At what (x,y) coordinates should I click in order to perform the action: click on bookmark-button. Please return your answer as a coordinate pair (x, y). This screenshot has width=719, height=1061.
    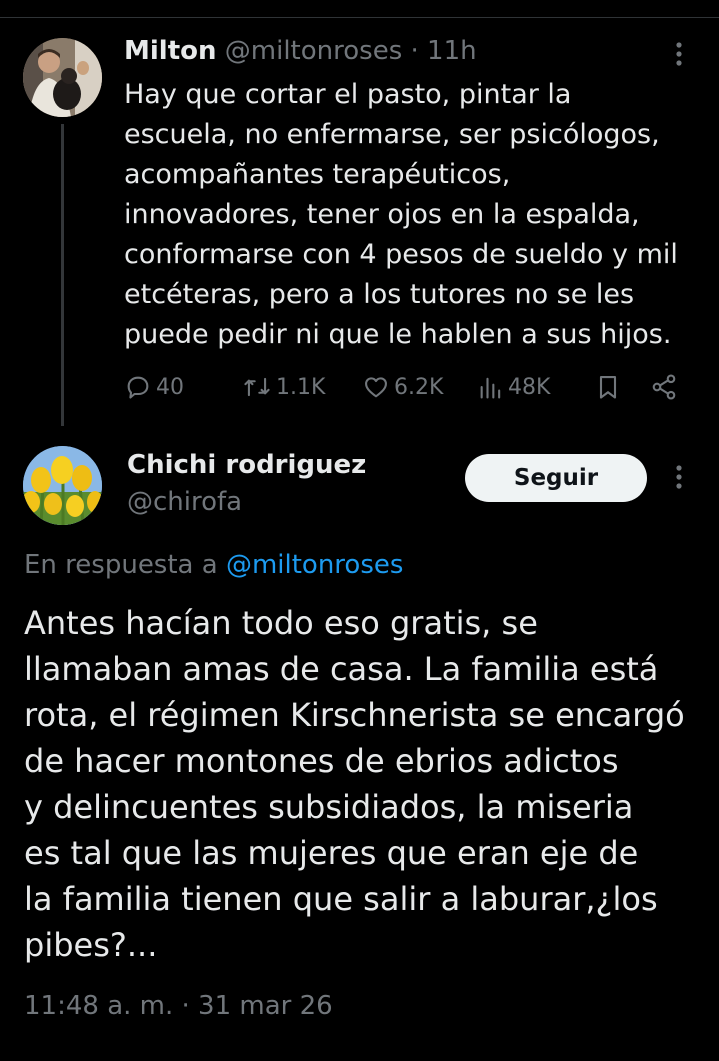
    Looking at the image, I should click on (608, 387).